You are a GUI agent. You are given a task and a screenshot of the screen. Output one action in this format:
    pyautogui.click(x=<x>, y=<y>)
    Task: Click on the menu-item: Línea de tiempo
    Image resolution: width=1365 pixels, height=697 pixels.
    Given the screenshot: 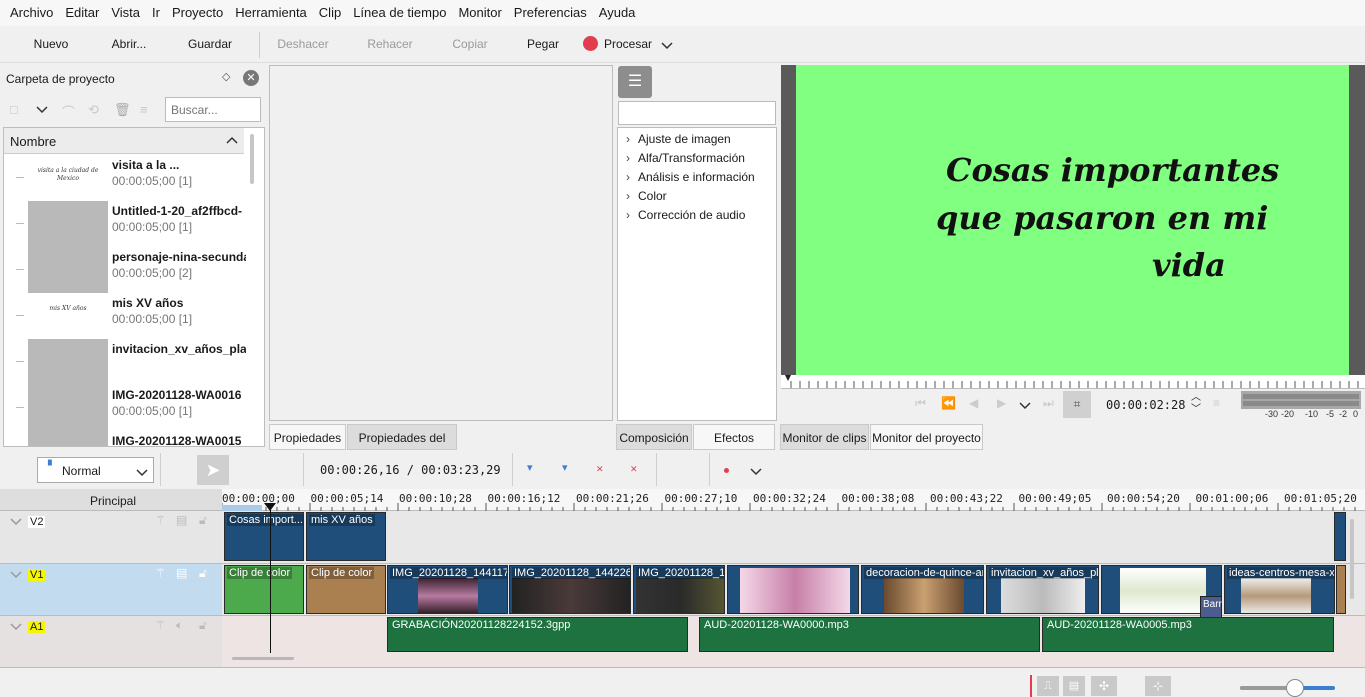 What is the action you would take?
    pyautogui.click(x=399, y=13)
    